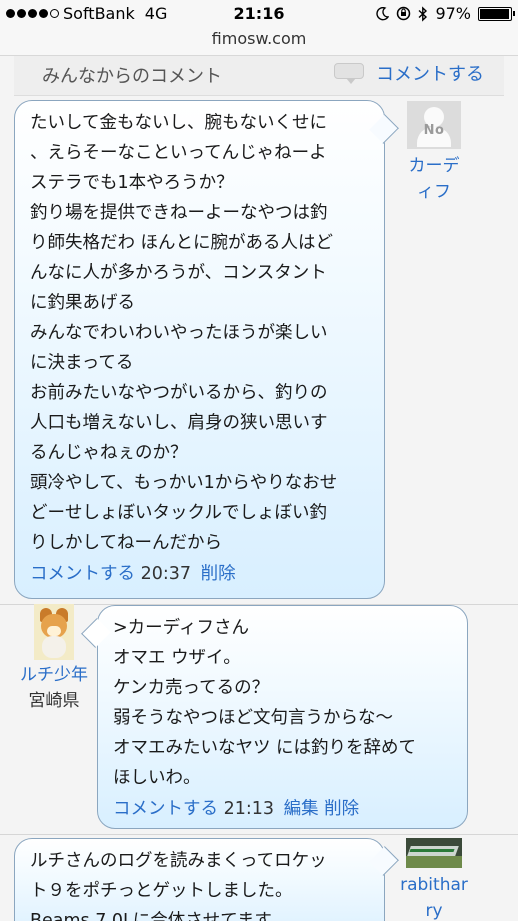 This screenshot has width=518, height=921. I want to click on edit-button: 編集, so click(301, 809).